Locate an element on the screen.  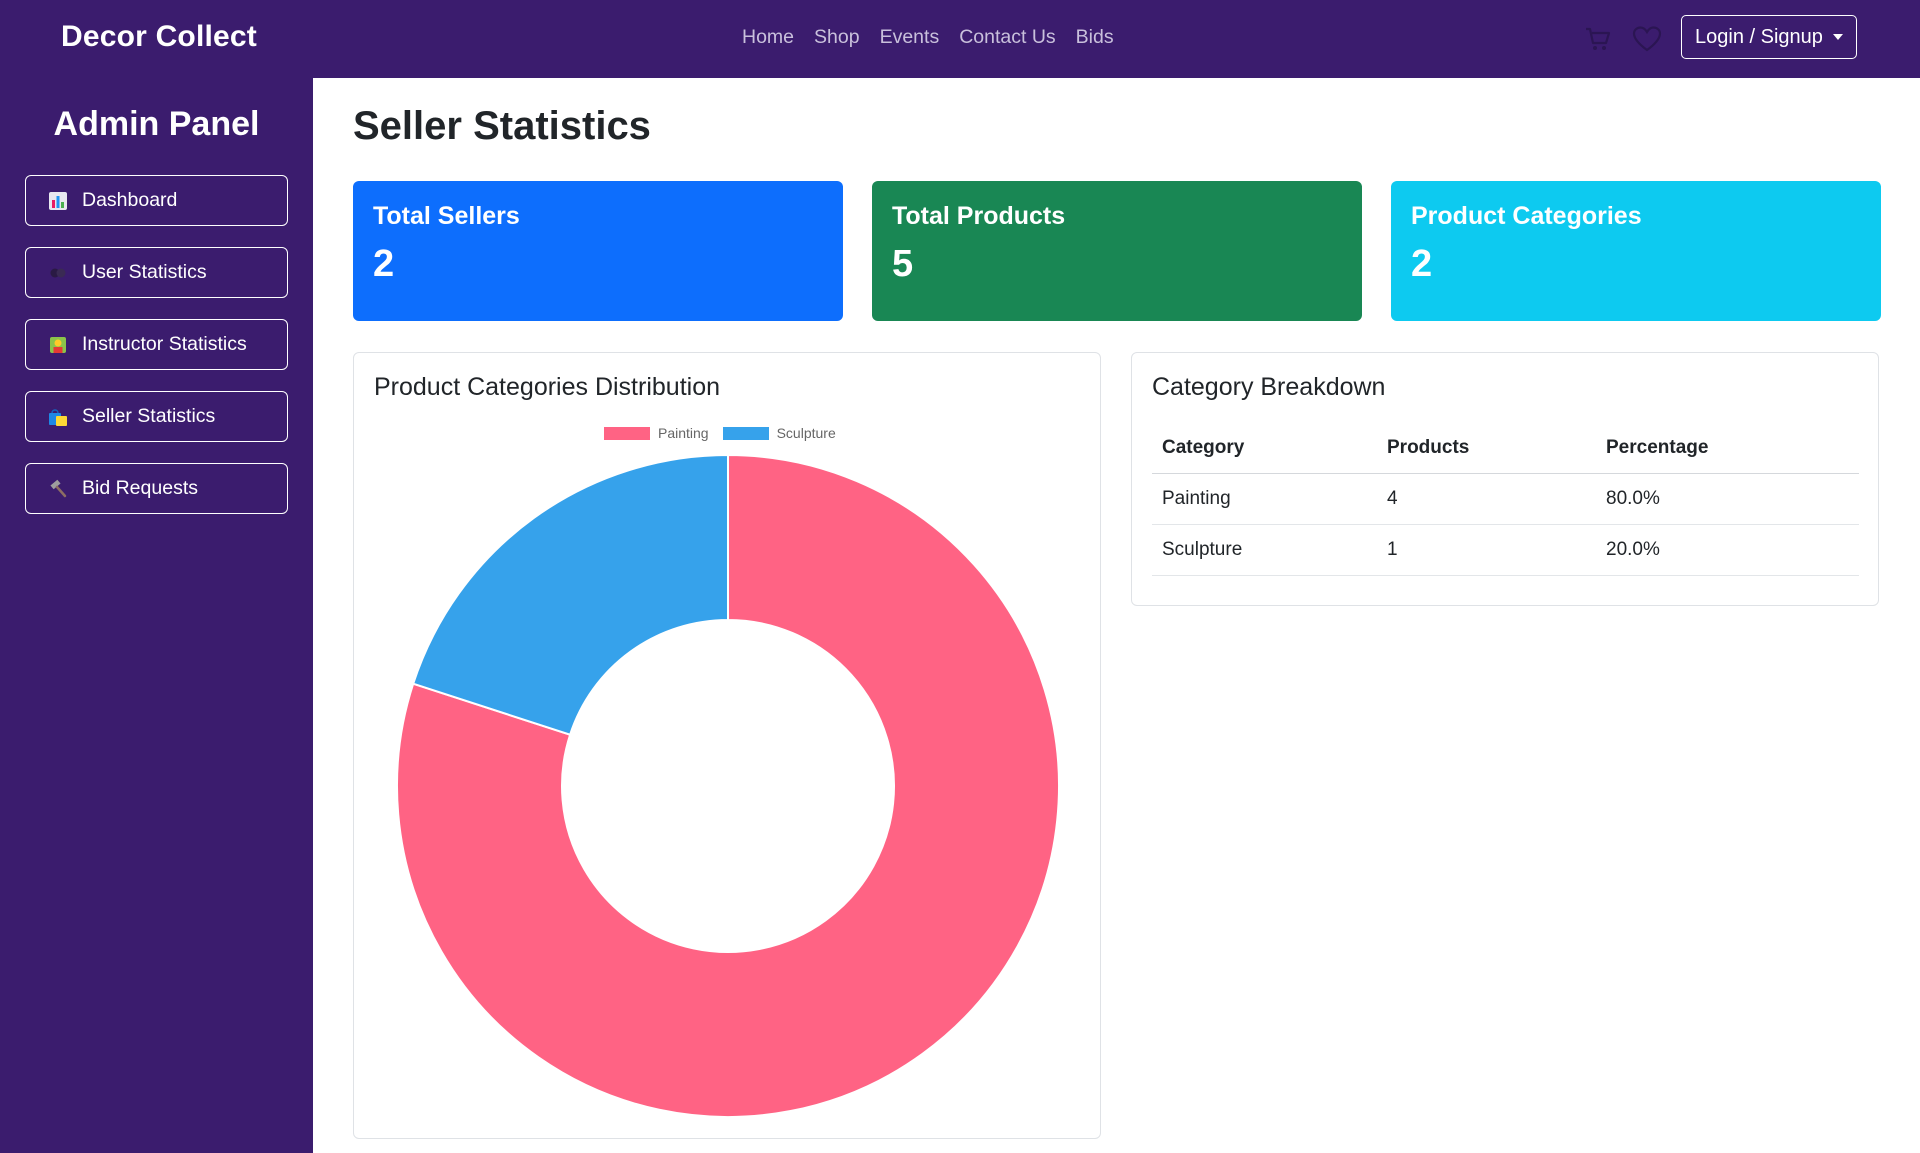
hammer-icon is located at coordinates (58, 489).